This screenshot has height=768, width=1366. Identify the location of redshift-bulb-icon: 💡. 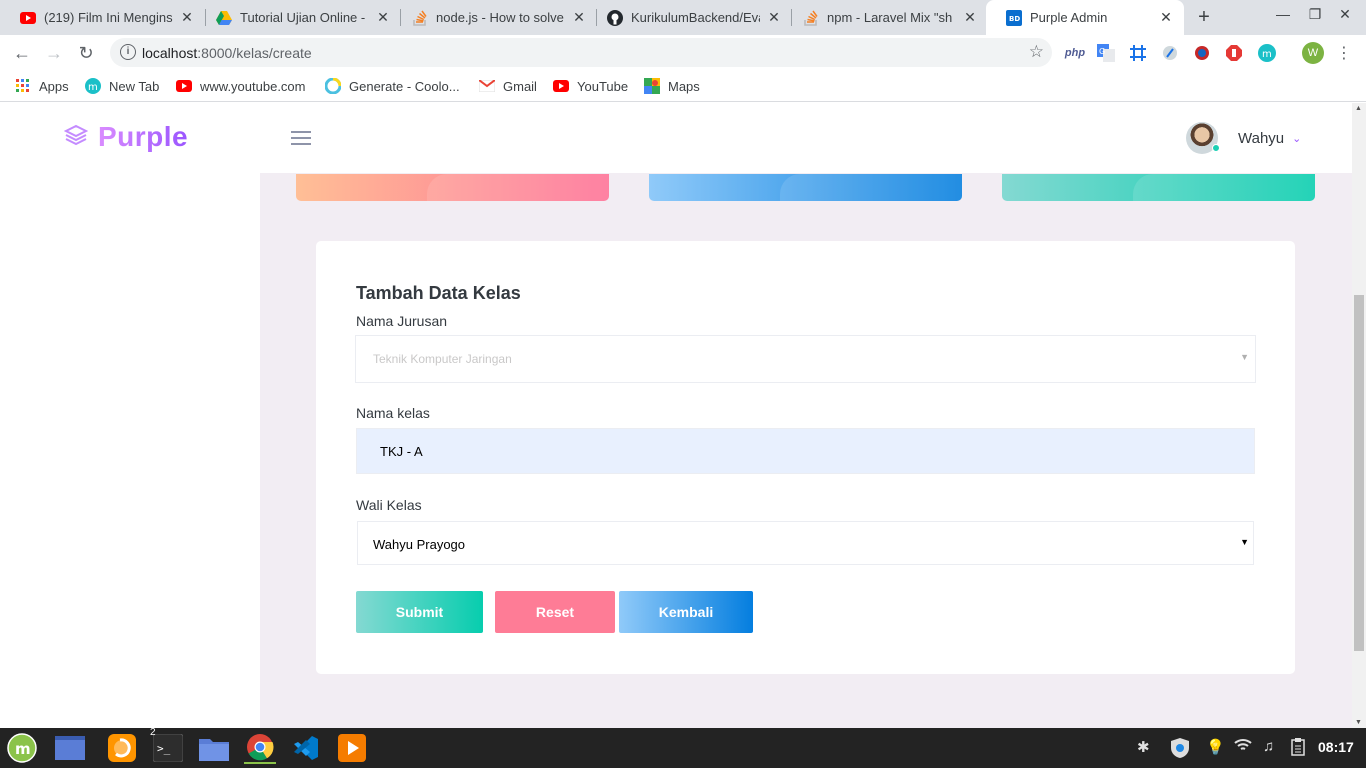
(1215, 747).